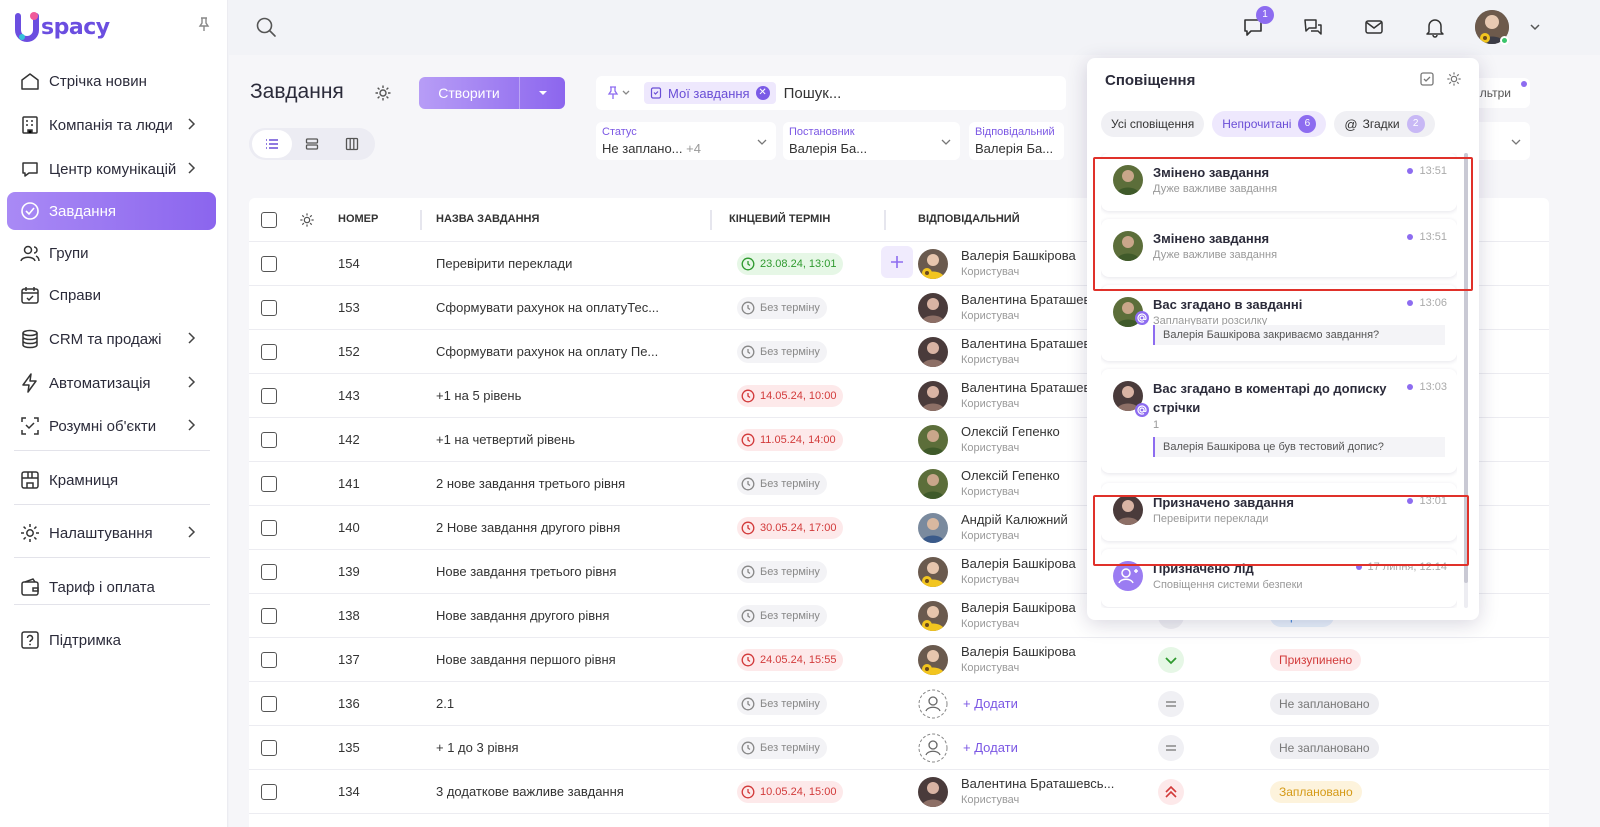  What do you see at coordinates (530, 483) in the screenshot?
I see `task-name: 2 нове завдання третього рівня` at bounding box center [530, 483].